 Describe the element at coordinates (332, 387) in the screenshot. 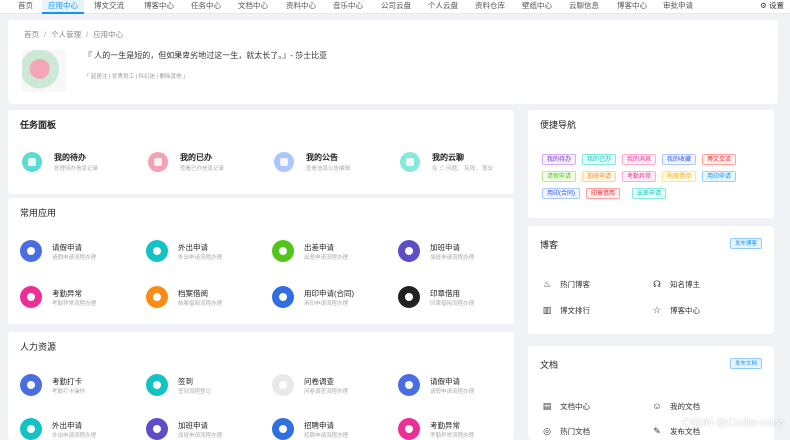

I see `app-item: 问卷调查 问卷调查流程办理` at that location.